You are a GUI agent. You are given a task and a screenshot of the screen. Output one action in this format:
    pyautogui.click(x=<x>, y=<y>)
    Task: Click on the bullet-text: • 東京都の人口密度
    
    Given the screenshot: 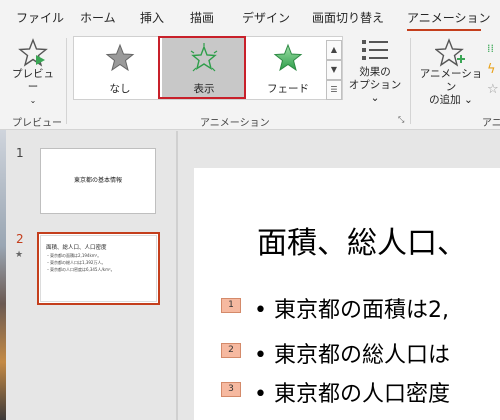 What is the action you would take?
    pyautogui.click(x=352, y=392)
    